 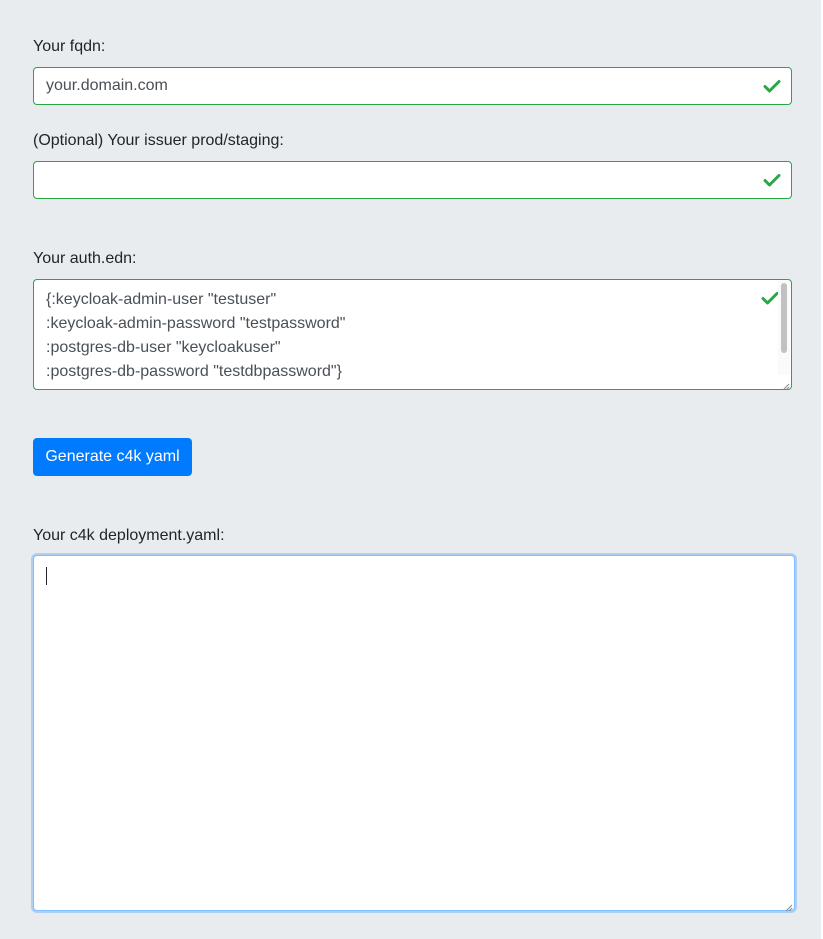 I want to click on issuer-input, so click(x=412, y=180).